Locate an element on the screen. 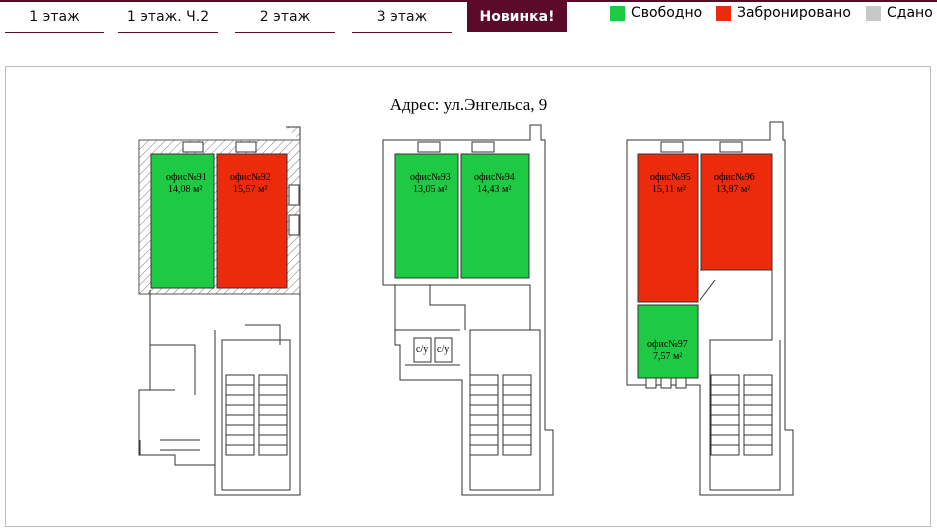 Image resolution: width=937 pixels, height=532 pixels. wc-label-2: с/у is located at coordinates (443, 349).